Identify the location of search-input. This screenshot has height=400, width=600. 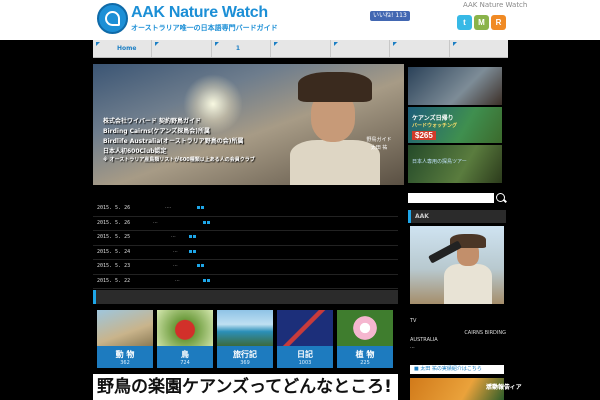
(451, 198).